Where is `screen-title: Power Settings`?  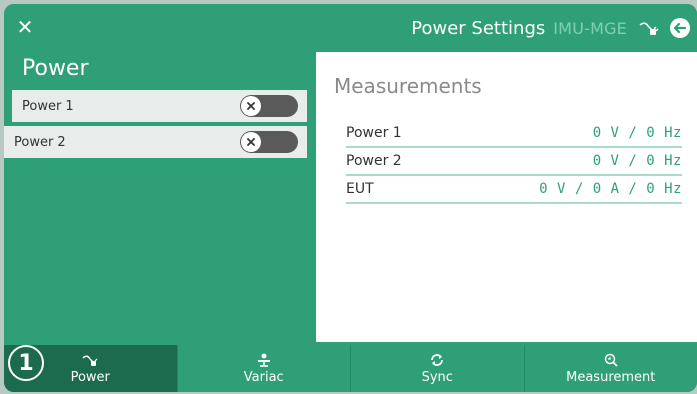 screen-title: Power Settings is located at coordinates (478, 28).